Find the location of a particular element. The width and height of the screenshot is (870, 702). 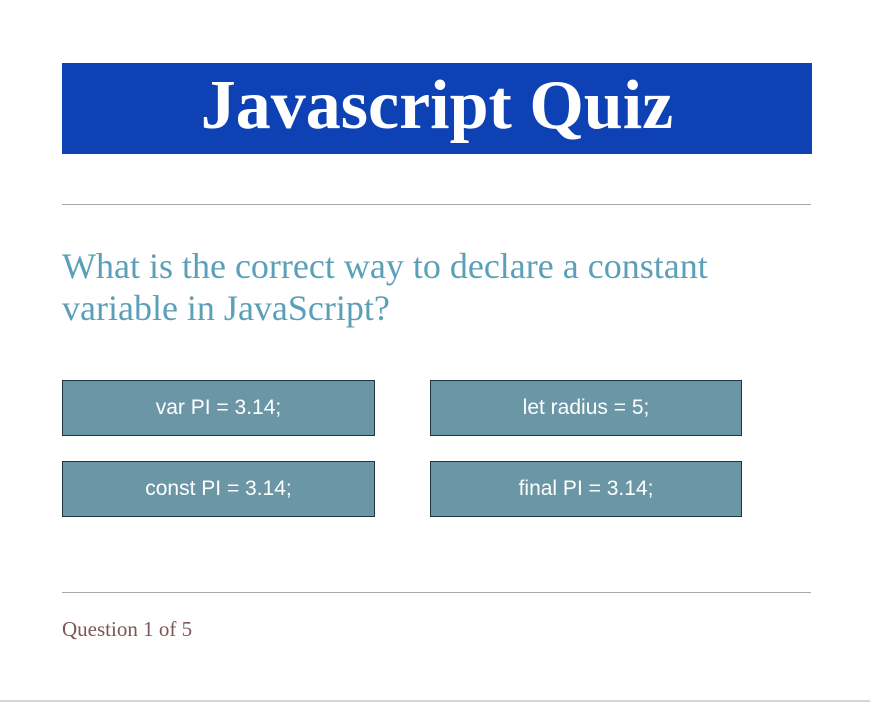

bottom-divider is located at coordinates (436, 592).